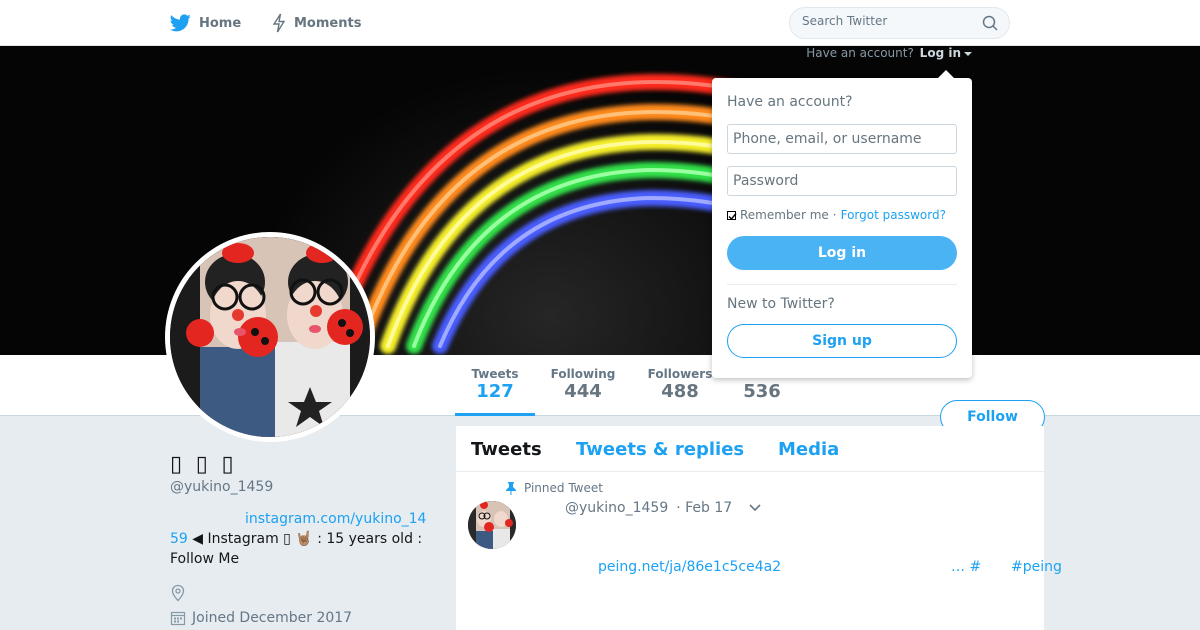 Image resolution: width=1200 pixels, height=630 pixels. Describe the element at coordinates (808, 449) in the screenshot. I see `tab-media: Media` at that location.